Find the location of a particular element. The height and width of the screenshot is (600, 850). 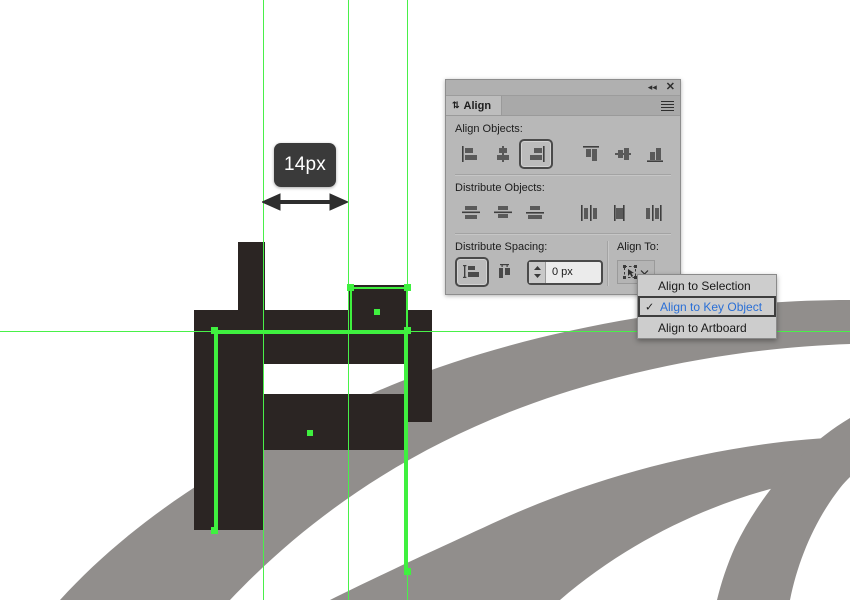

horizontal-distribute-center-button is located at coordinates (621, 213).